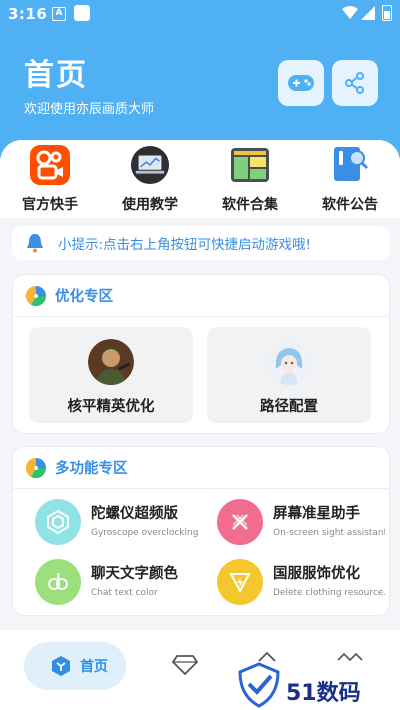 This screenshot has height=710, width=400. Describe the element at coordinates (350, 657) in the screenshot. I see `nav-more-icon` at that location.